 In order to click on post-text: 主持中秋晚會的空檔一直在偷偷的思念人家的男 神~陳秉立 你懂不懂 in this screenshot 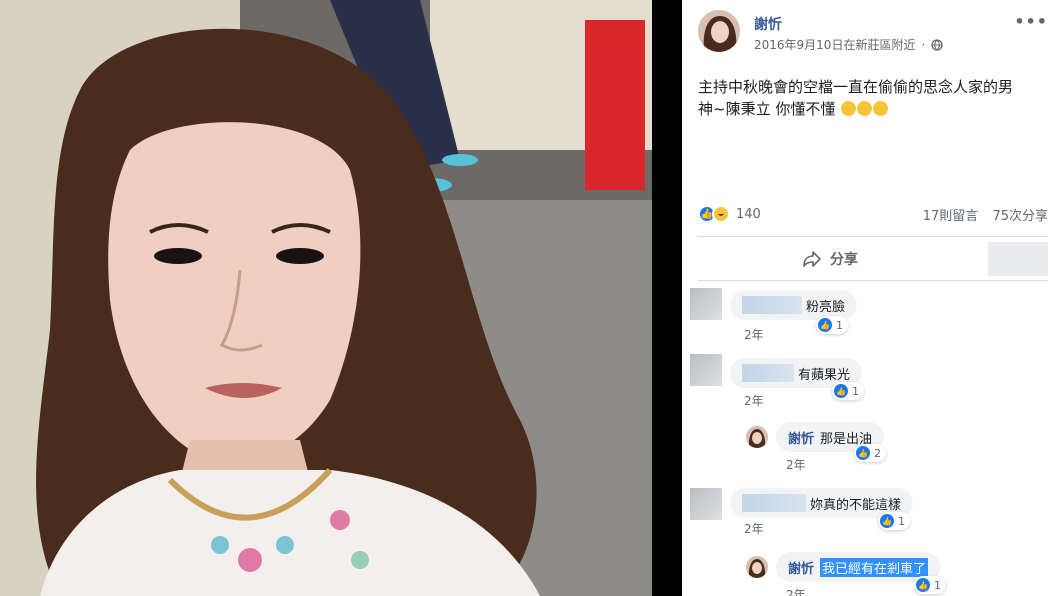, I will do `click(873, 98)`.